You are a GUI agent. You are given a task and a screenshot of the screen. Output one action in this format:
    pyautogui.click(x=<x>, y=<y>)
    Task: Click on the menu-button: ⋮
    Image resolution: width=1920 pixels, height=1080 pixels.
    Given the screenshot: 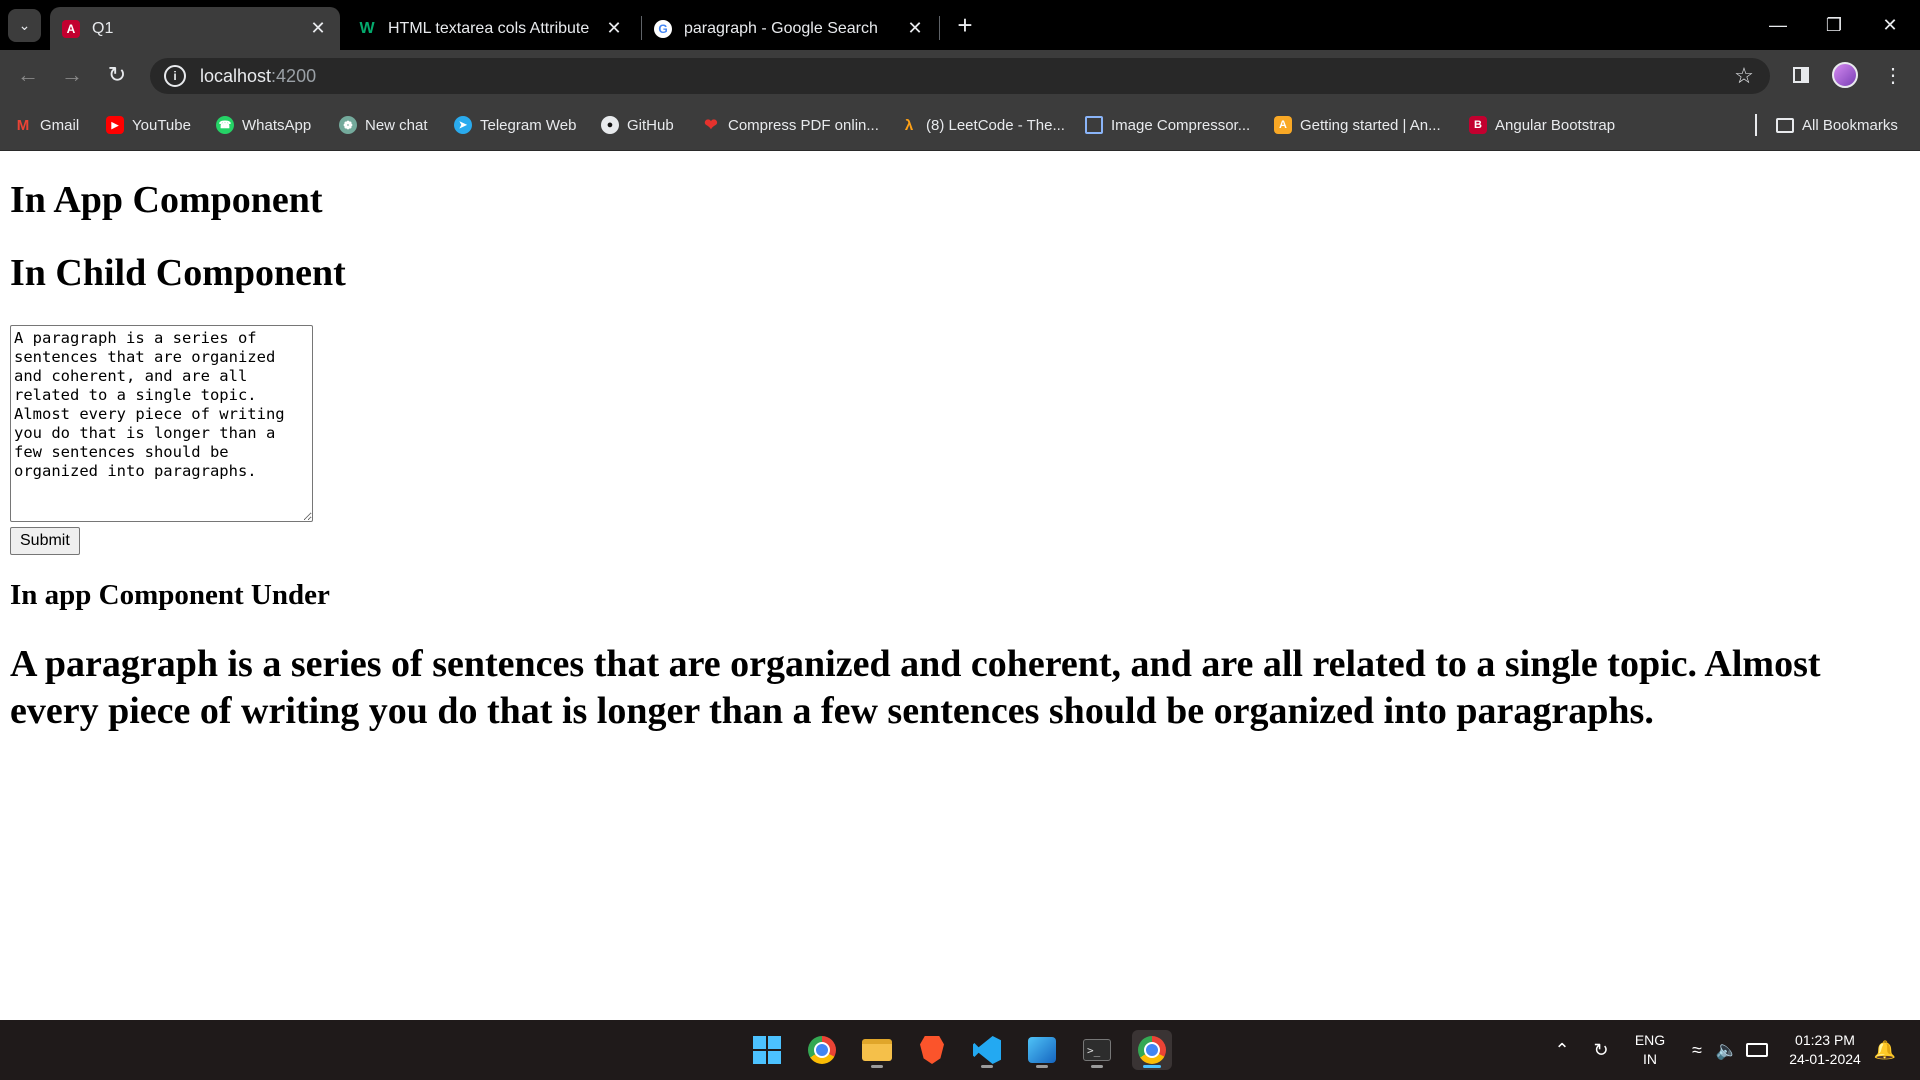 What is the action you would take?
    pyautogui.click(x=1893, y=75)
    